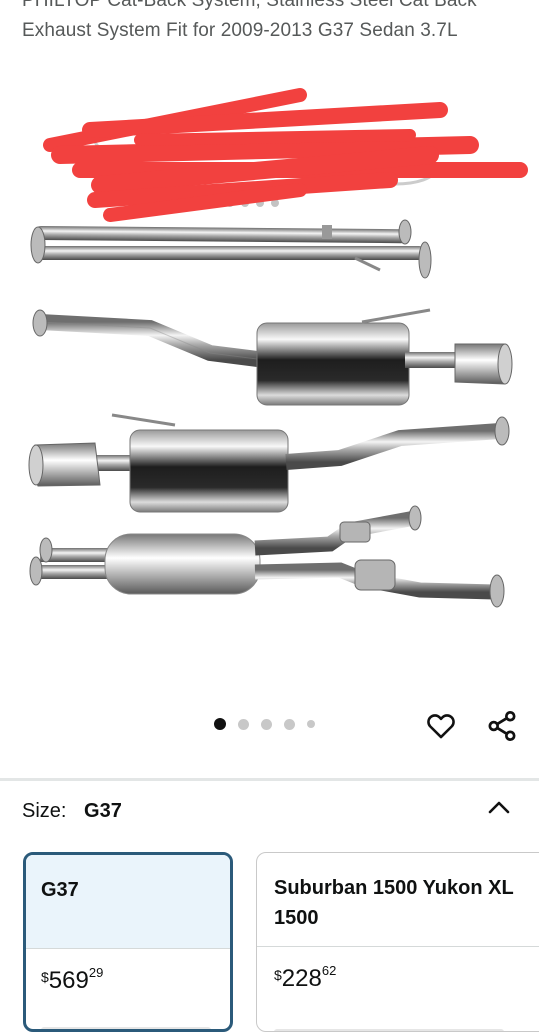  I want to click on redaction-scribble, so click(285, 155).